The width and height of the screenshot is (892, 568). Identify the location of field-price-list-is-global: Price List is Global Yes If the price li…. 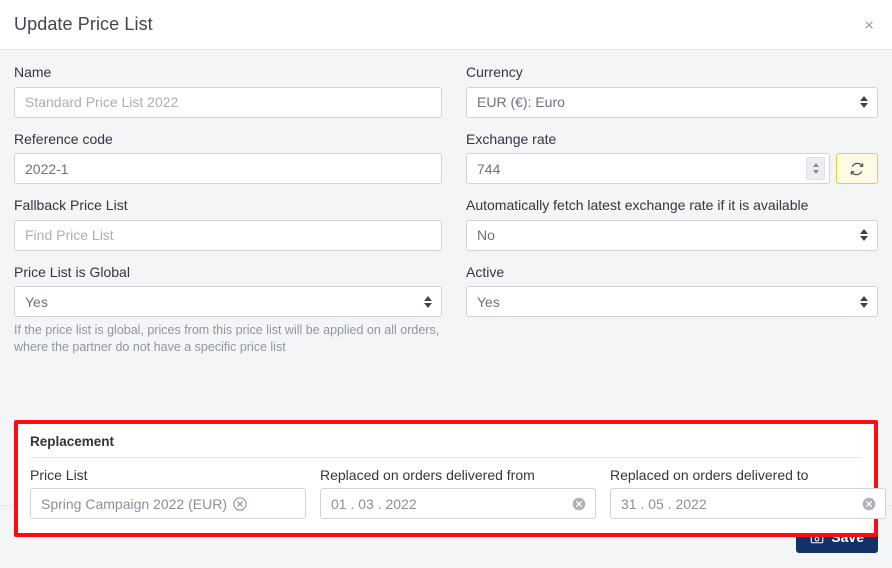
(228, 310).